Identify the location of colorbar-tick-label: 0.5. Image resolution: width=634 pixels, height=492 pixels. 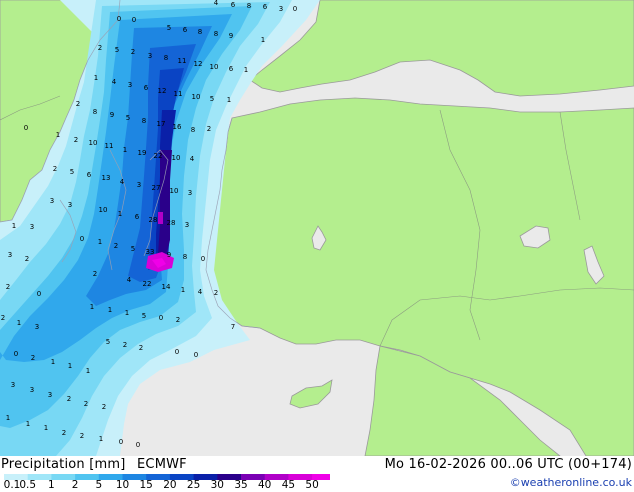
(28, 485).